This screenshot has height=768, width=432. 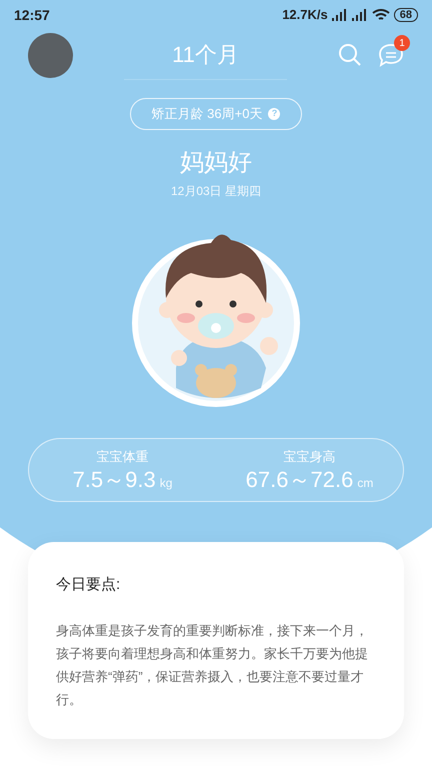 I want to click on battery-indicator: 68, so click(x=406, y=15).